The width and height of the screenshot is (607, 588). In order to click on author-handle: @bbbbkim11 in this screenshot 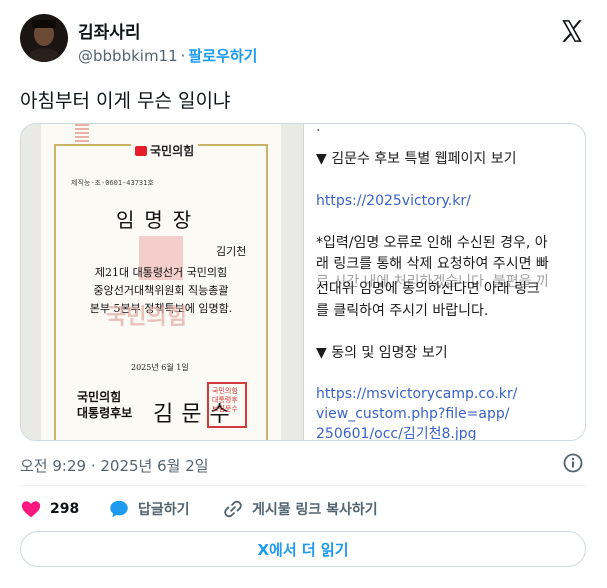, I will do `click(128, 56)`.